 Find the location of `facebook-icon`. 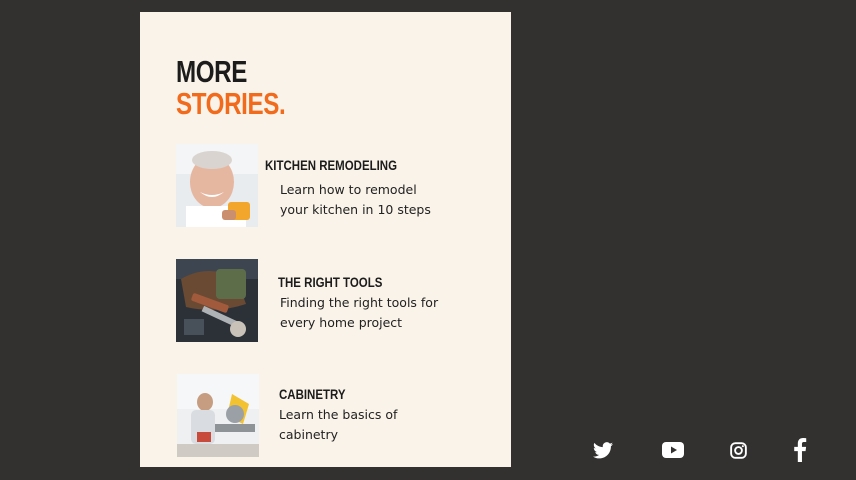

facebook-icon is located at coordinates (800, 450).